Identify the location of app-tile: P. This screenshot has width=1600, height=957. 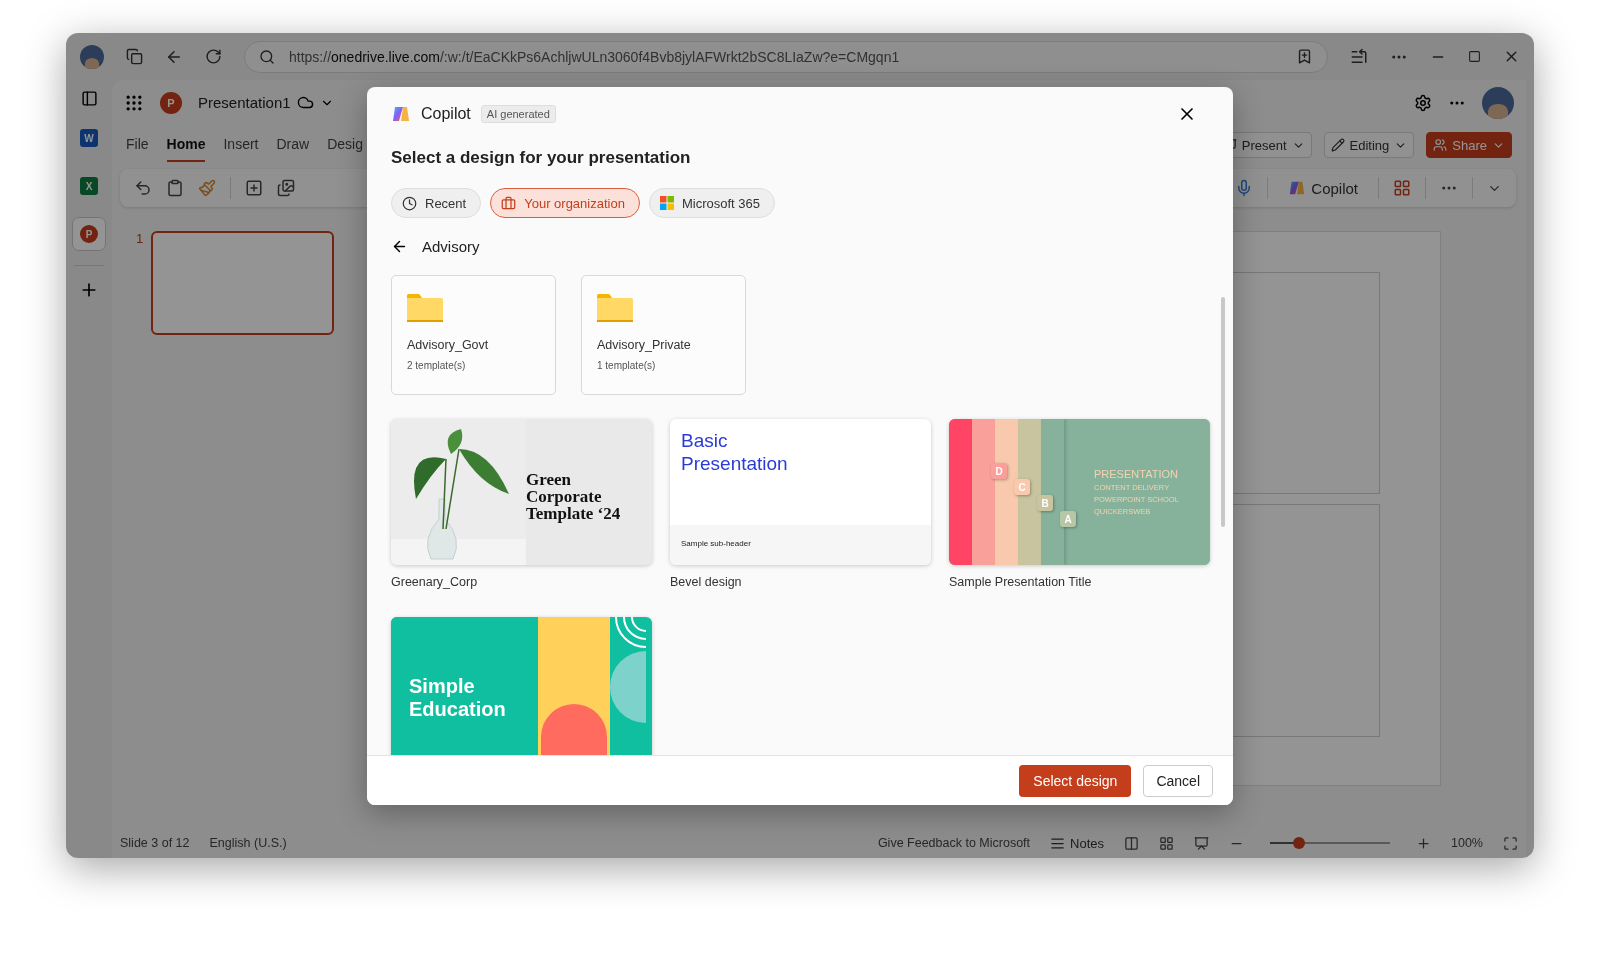
(89, 234).